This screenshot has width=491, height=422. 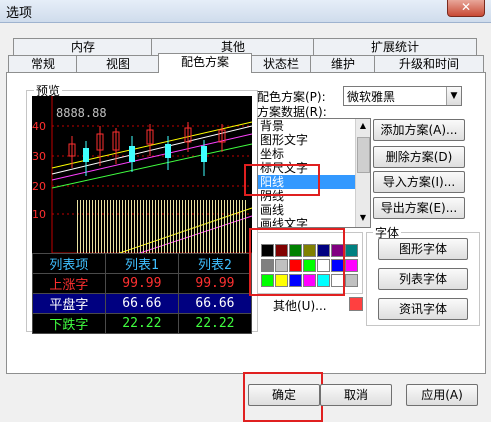 I want to click on preview-table-row: 下跌字 22.22 22.22, so click(x=142, y=323).